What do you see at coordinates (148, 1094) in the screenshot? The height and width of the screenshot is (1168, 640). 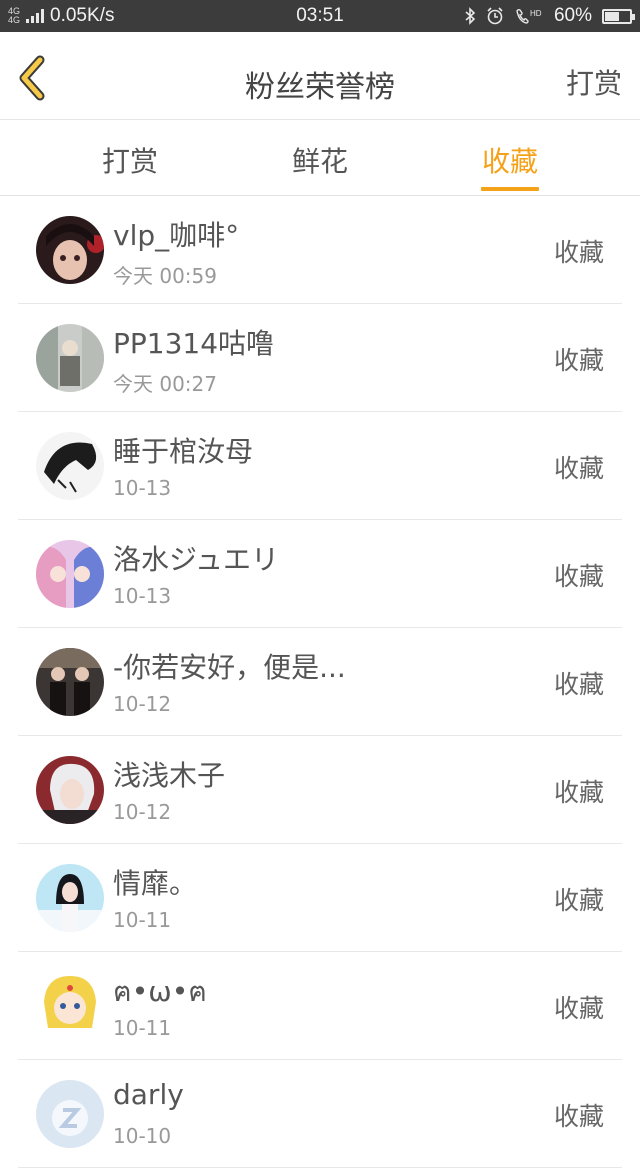 I see `user-name: darly` at bounding box center [148, 1094].